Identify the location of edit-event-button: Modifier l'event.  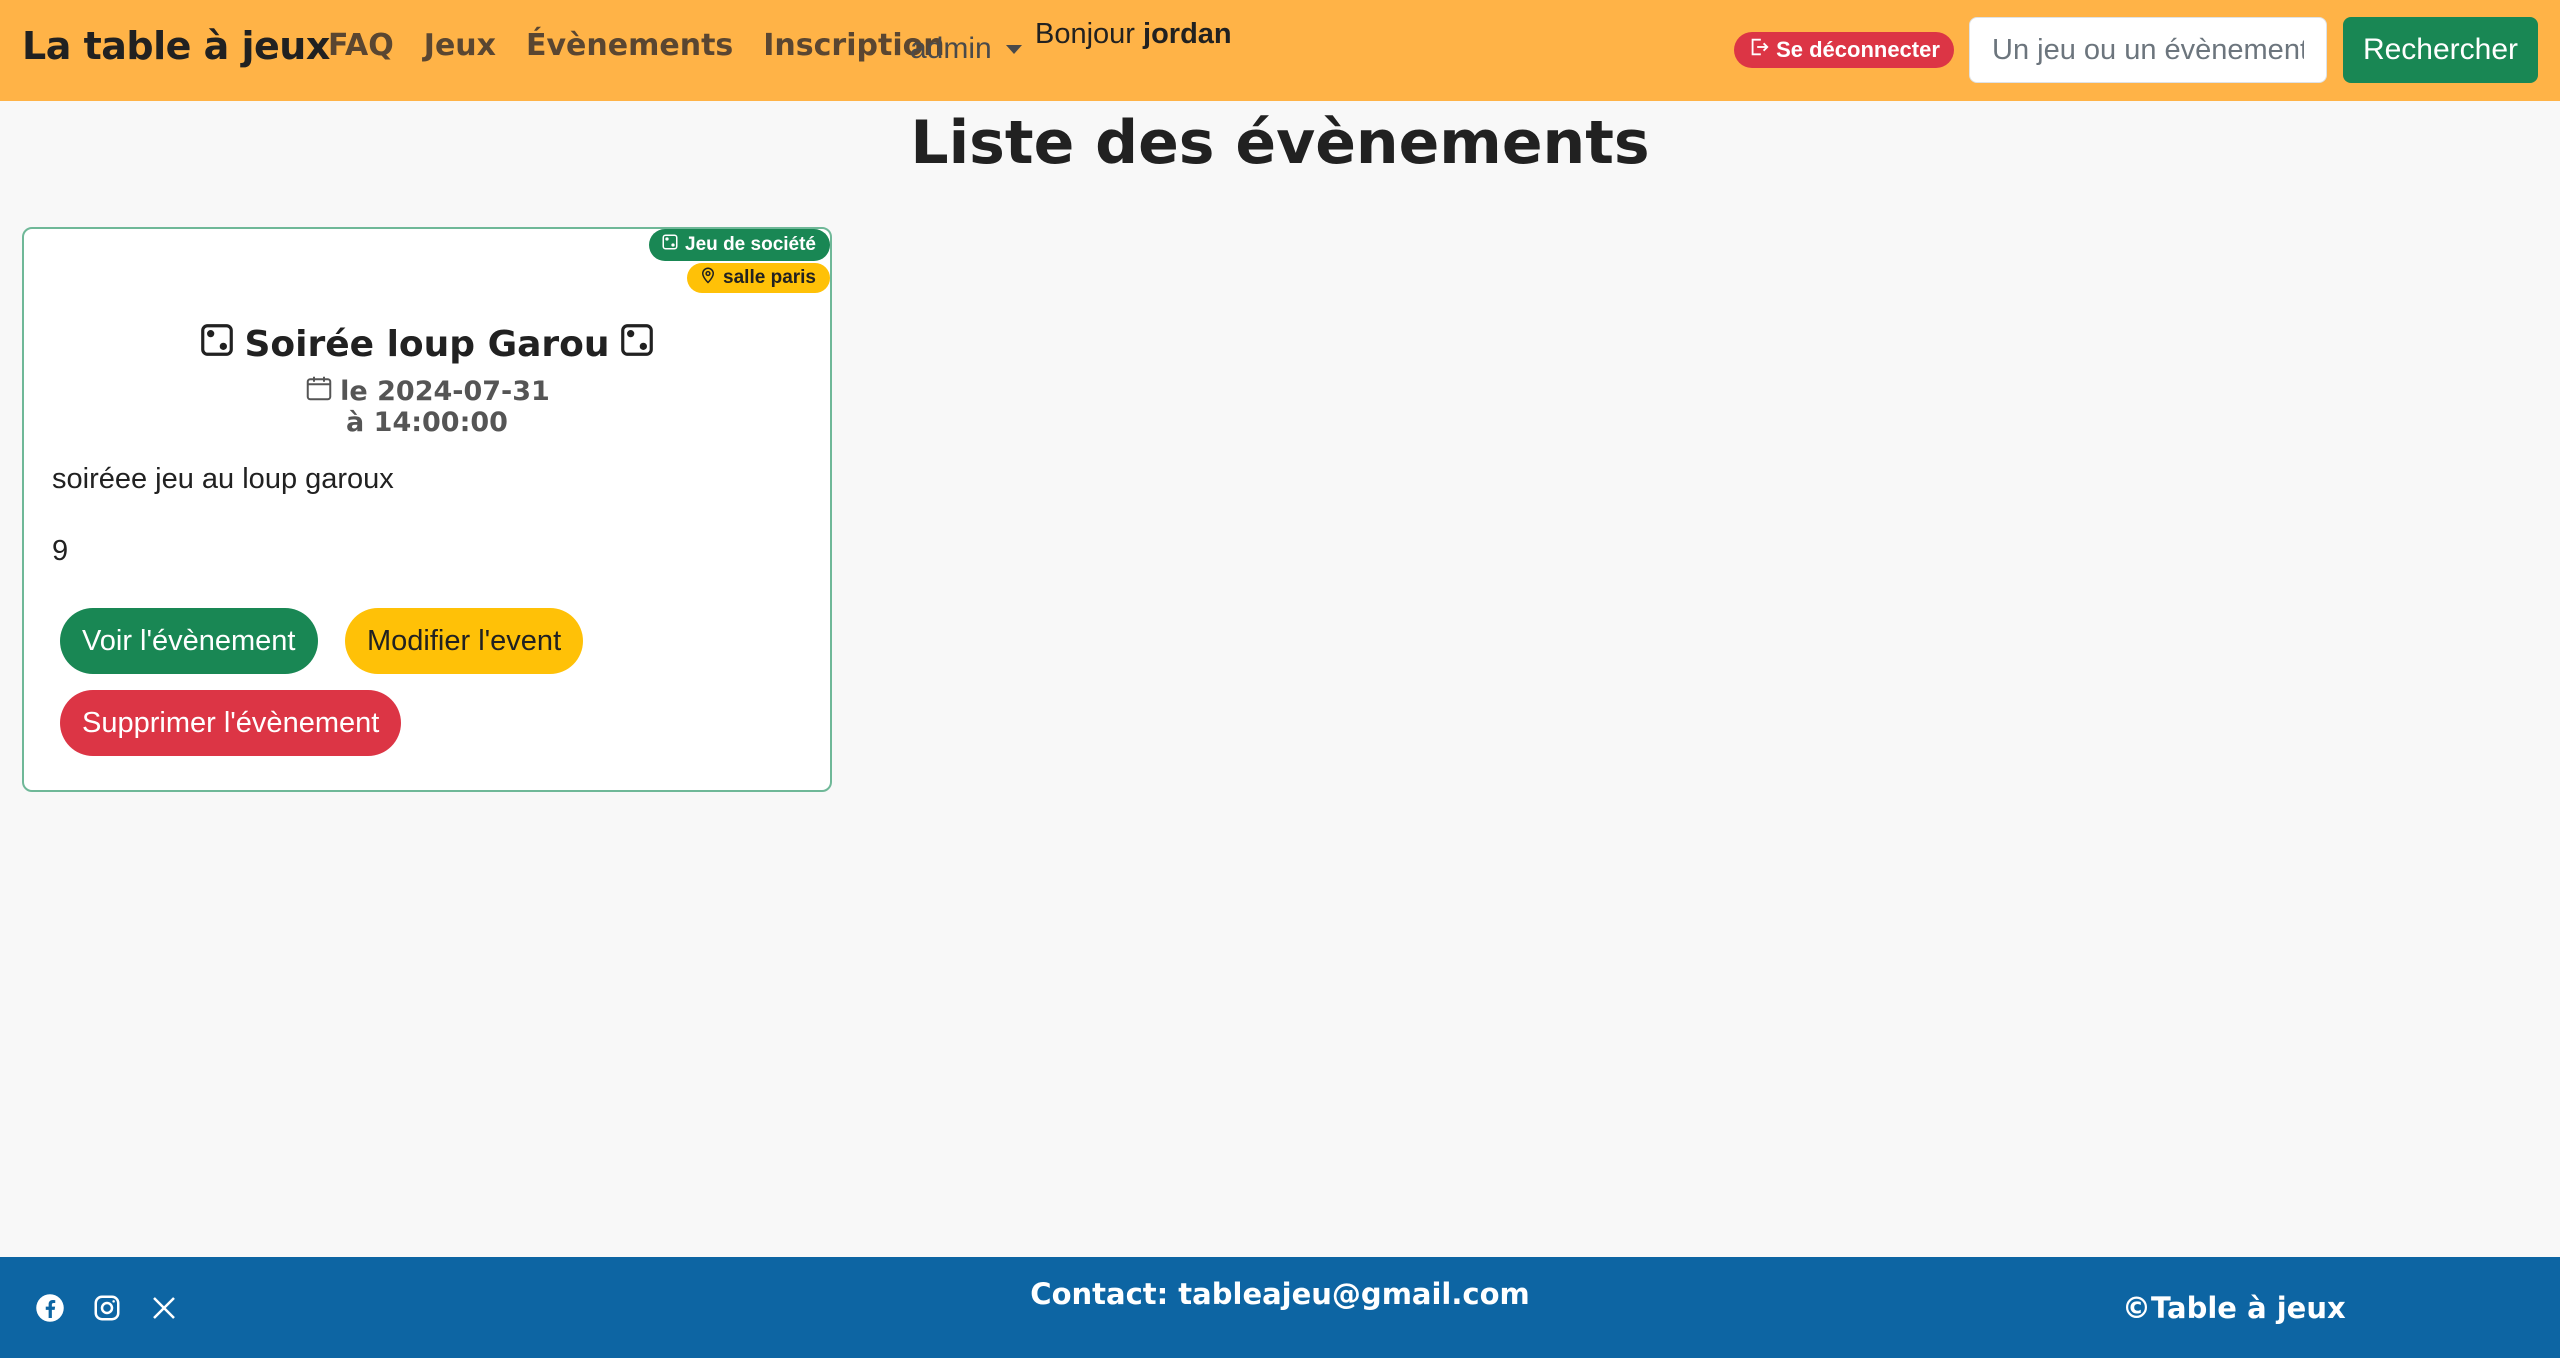
(464, 641).